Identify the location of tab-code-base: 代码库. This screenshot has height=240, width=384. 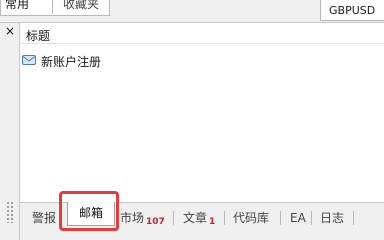
(251, 218).